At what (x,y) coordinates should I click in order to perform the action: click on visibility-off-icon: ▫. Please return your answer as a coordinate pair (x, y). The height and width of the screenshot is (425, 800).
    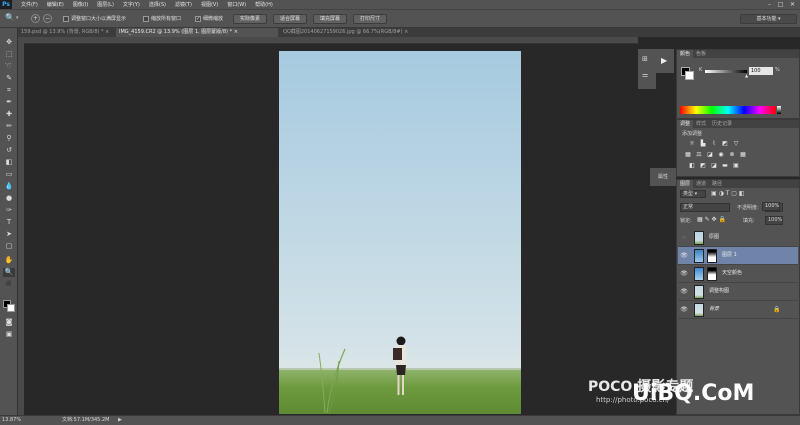
    Looking at the image, I should click on (684, 238).